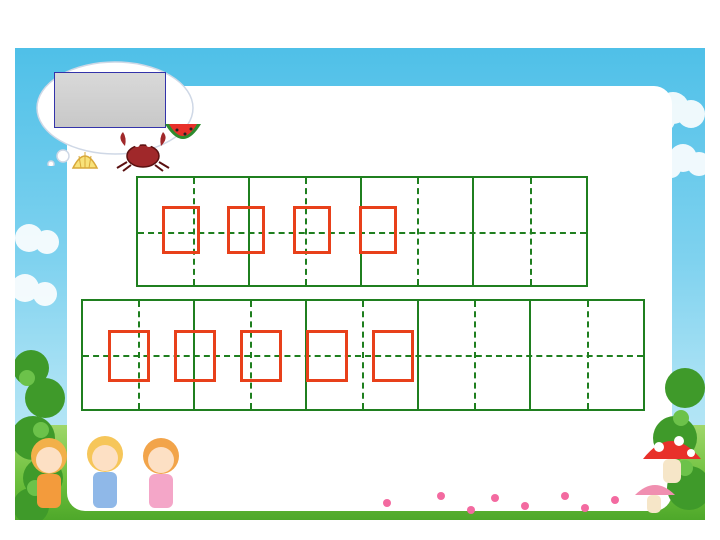 The width and height of the screenshot is (720, 540). Describe the element at coordinates (143, 152) in the screenshot. I see `crab-icon` at that location.